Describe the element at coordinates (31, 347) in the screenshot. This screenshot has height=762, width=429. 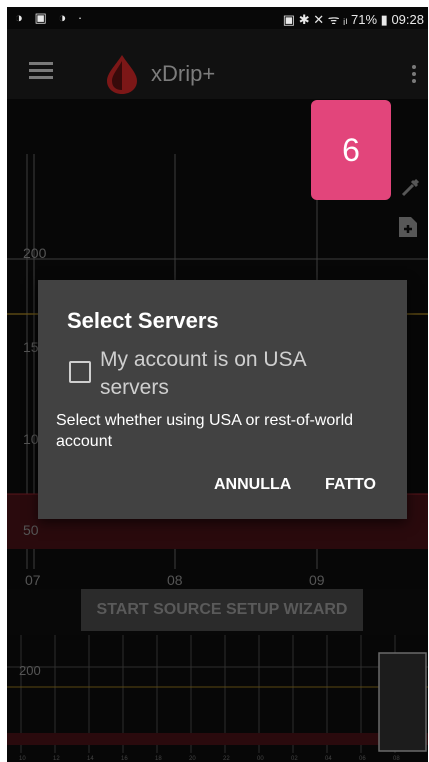
I see `y-tick-label: 15` at that location.